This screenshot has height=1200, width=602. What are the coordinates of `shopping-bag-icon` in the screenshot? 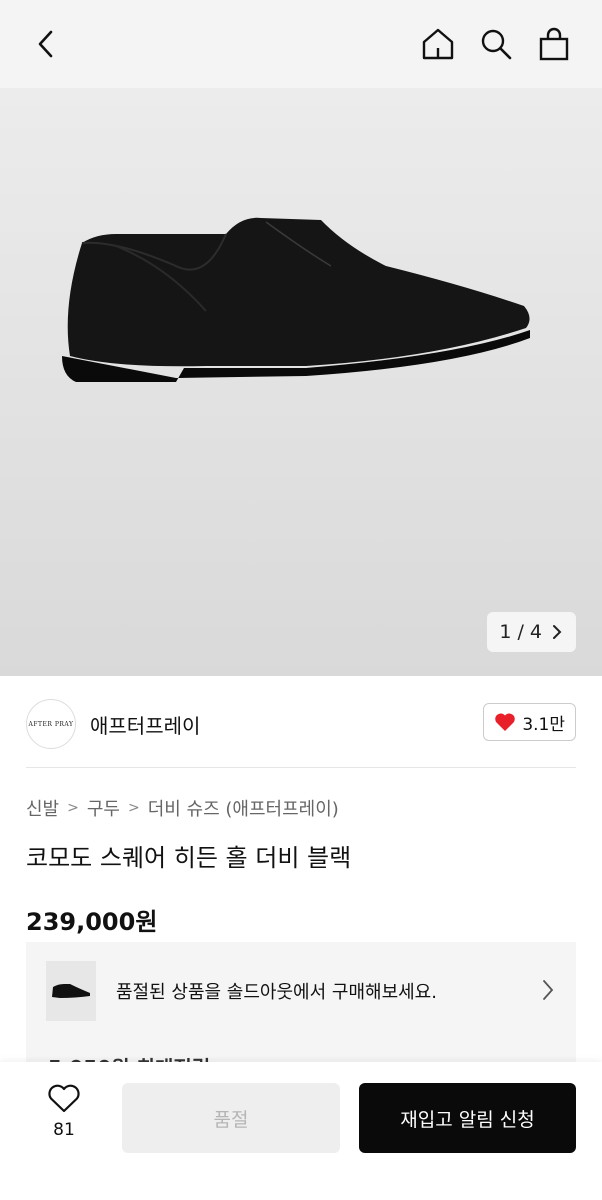 It's located at (554, 44).